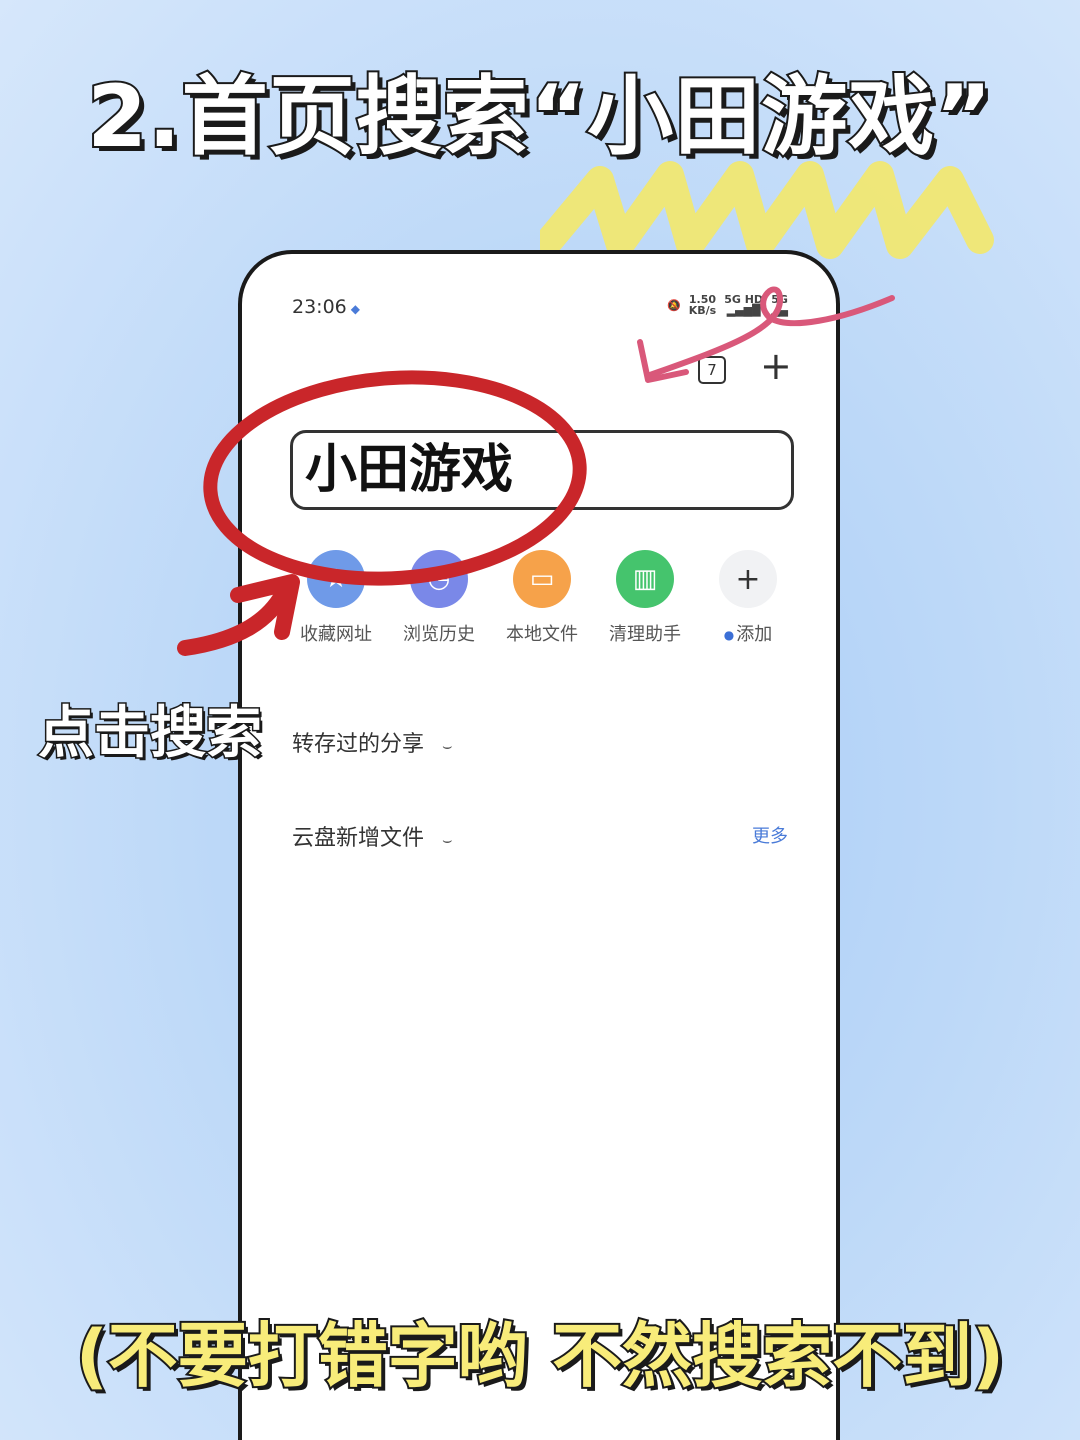 This screenshot has height=1440, width=1080. I want to click on plus-icon: +, so click(748, 579).